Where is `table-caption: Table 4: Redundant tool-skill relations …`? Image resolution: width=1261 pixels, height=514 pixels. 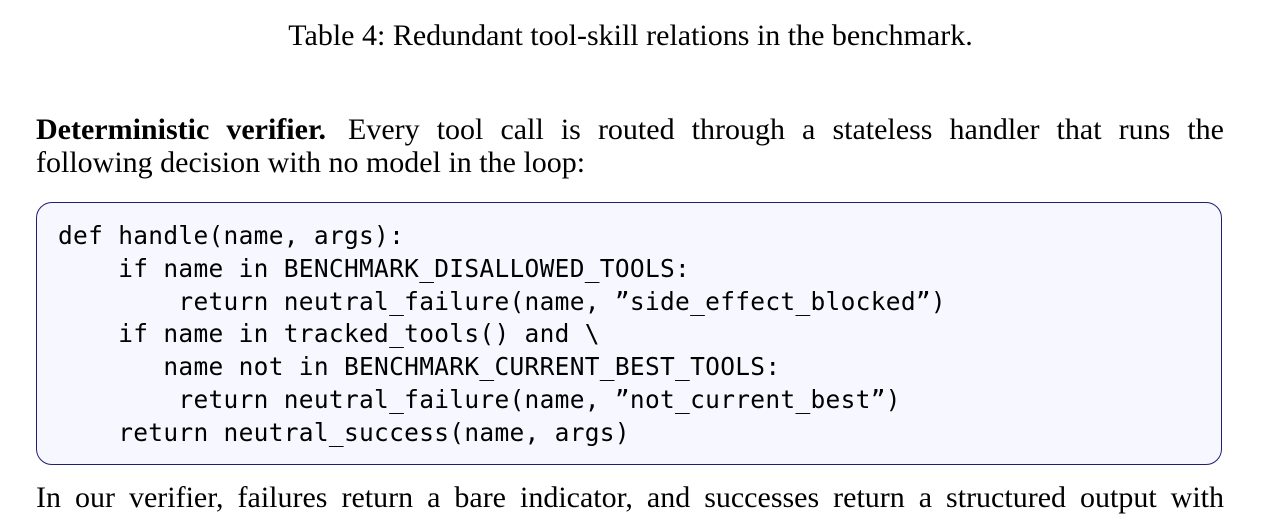 table-caption: Table 4: Redundant tool-skill relations … is located at coordinates (630, 35).